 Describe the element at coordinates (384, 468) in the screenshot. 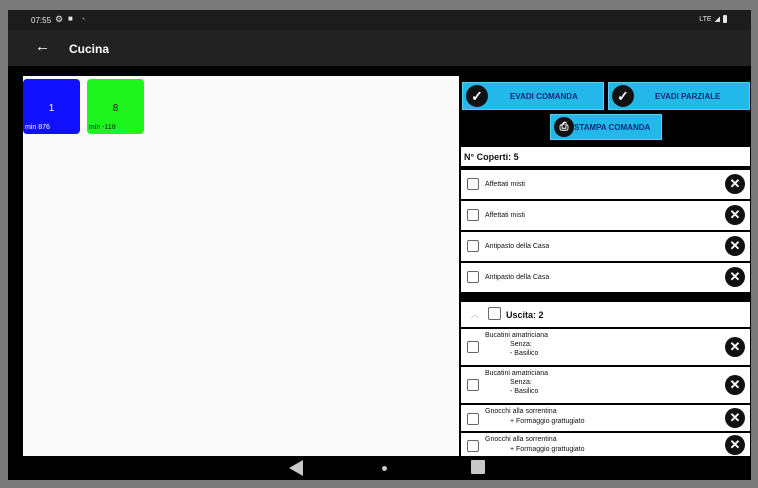

I see `nav-home-icon` at that location.